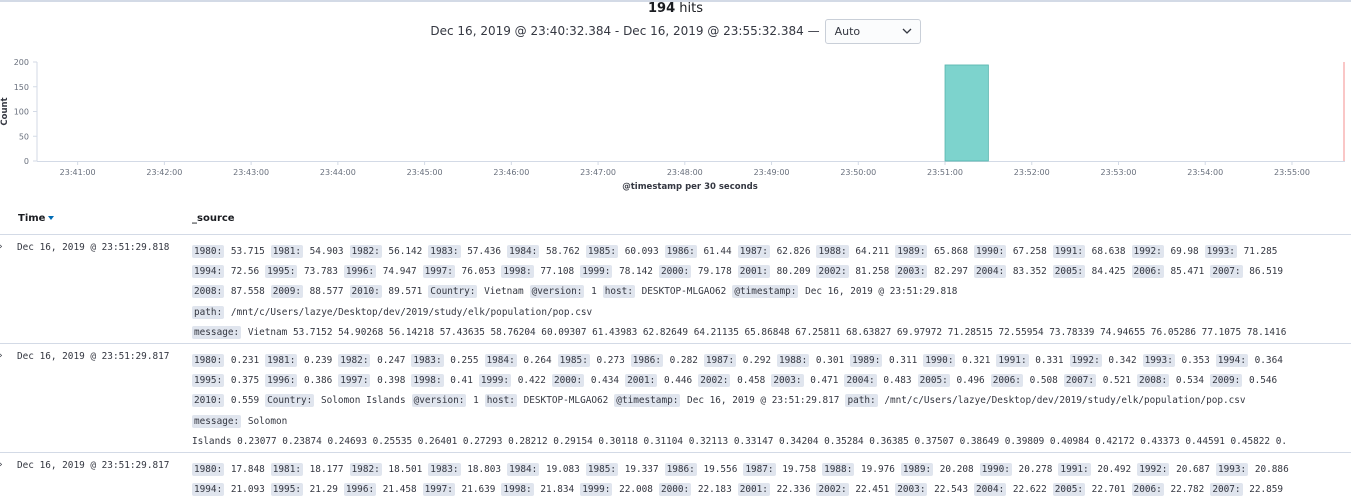 The image size is (1351, 497). Describe the element at coordinates (771, 422) in the screenshot. I see `source-line: message: Solomon` at that location.